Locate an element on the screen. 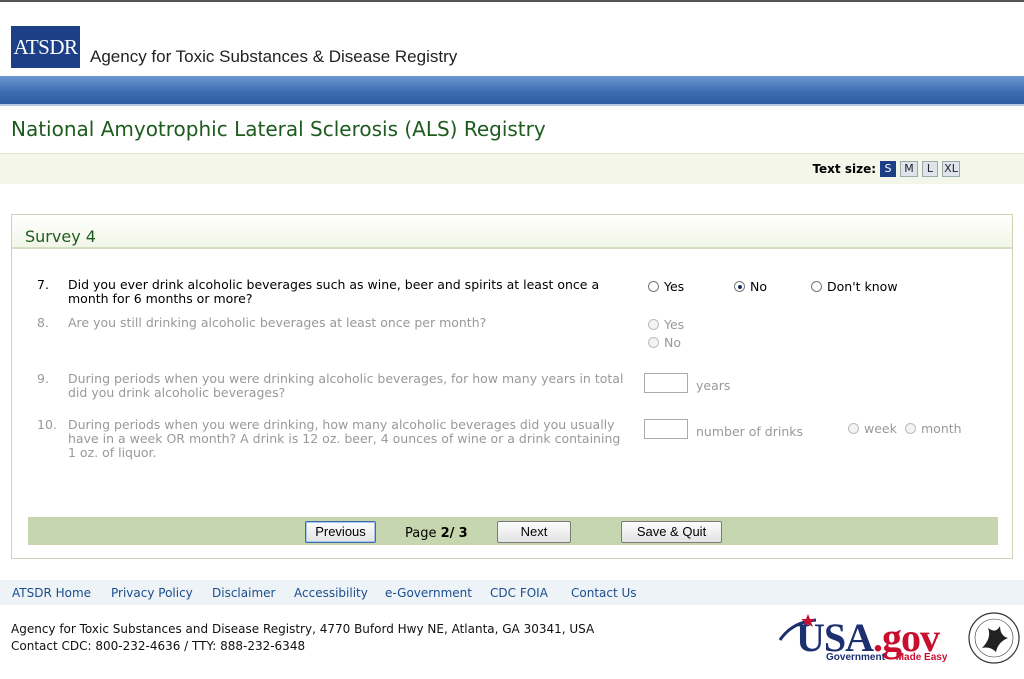 The height and width of the screenshot is (679, 1024). survey-header: Survey 4 is located at coordinates (512, 232).